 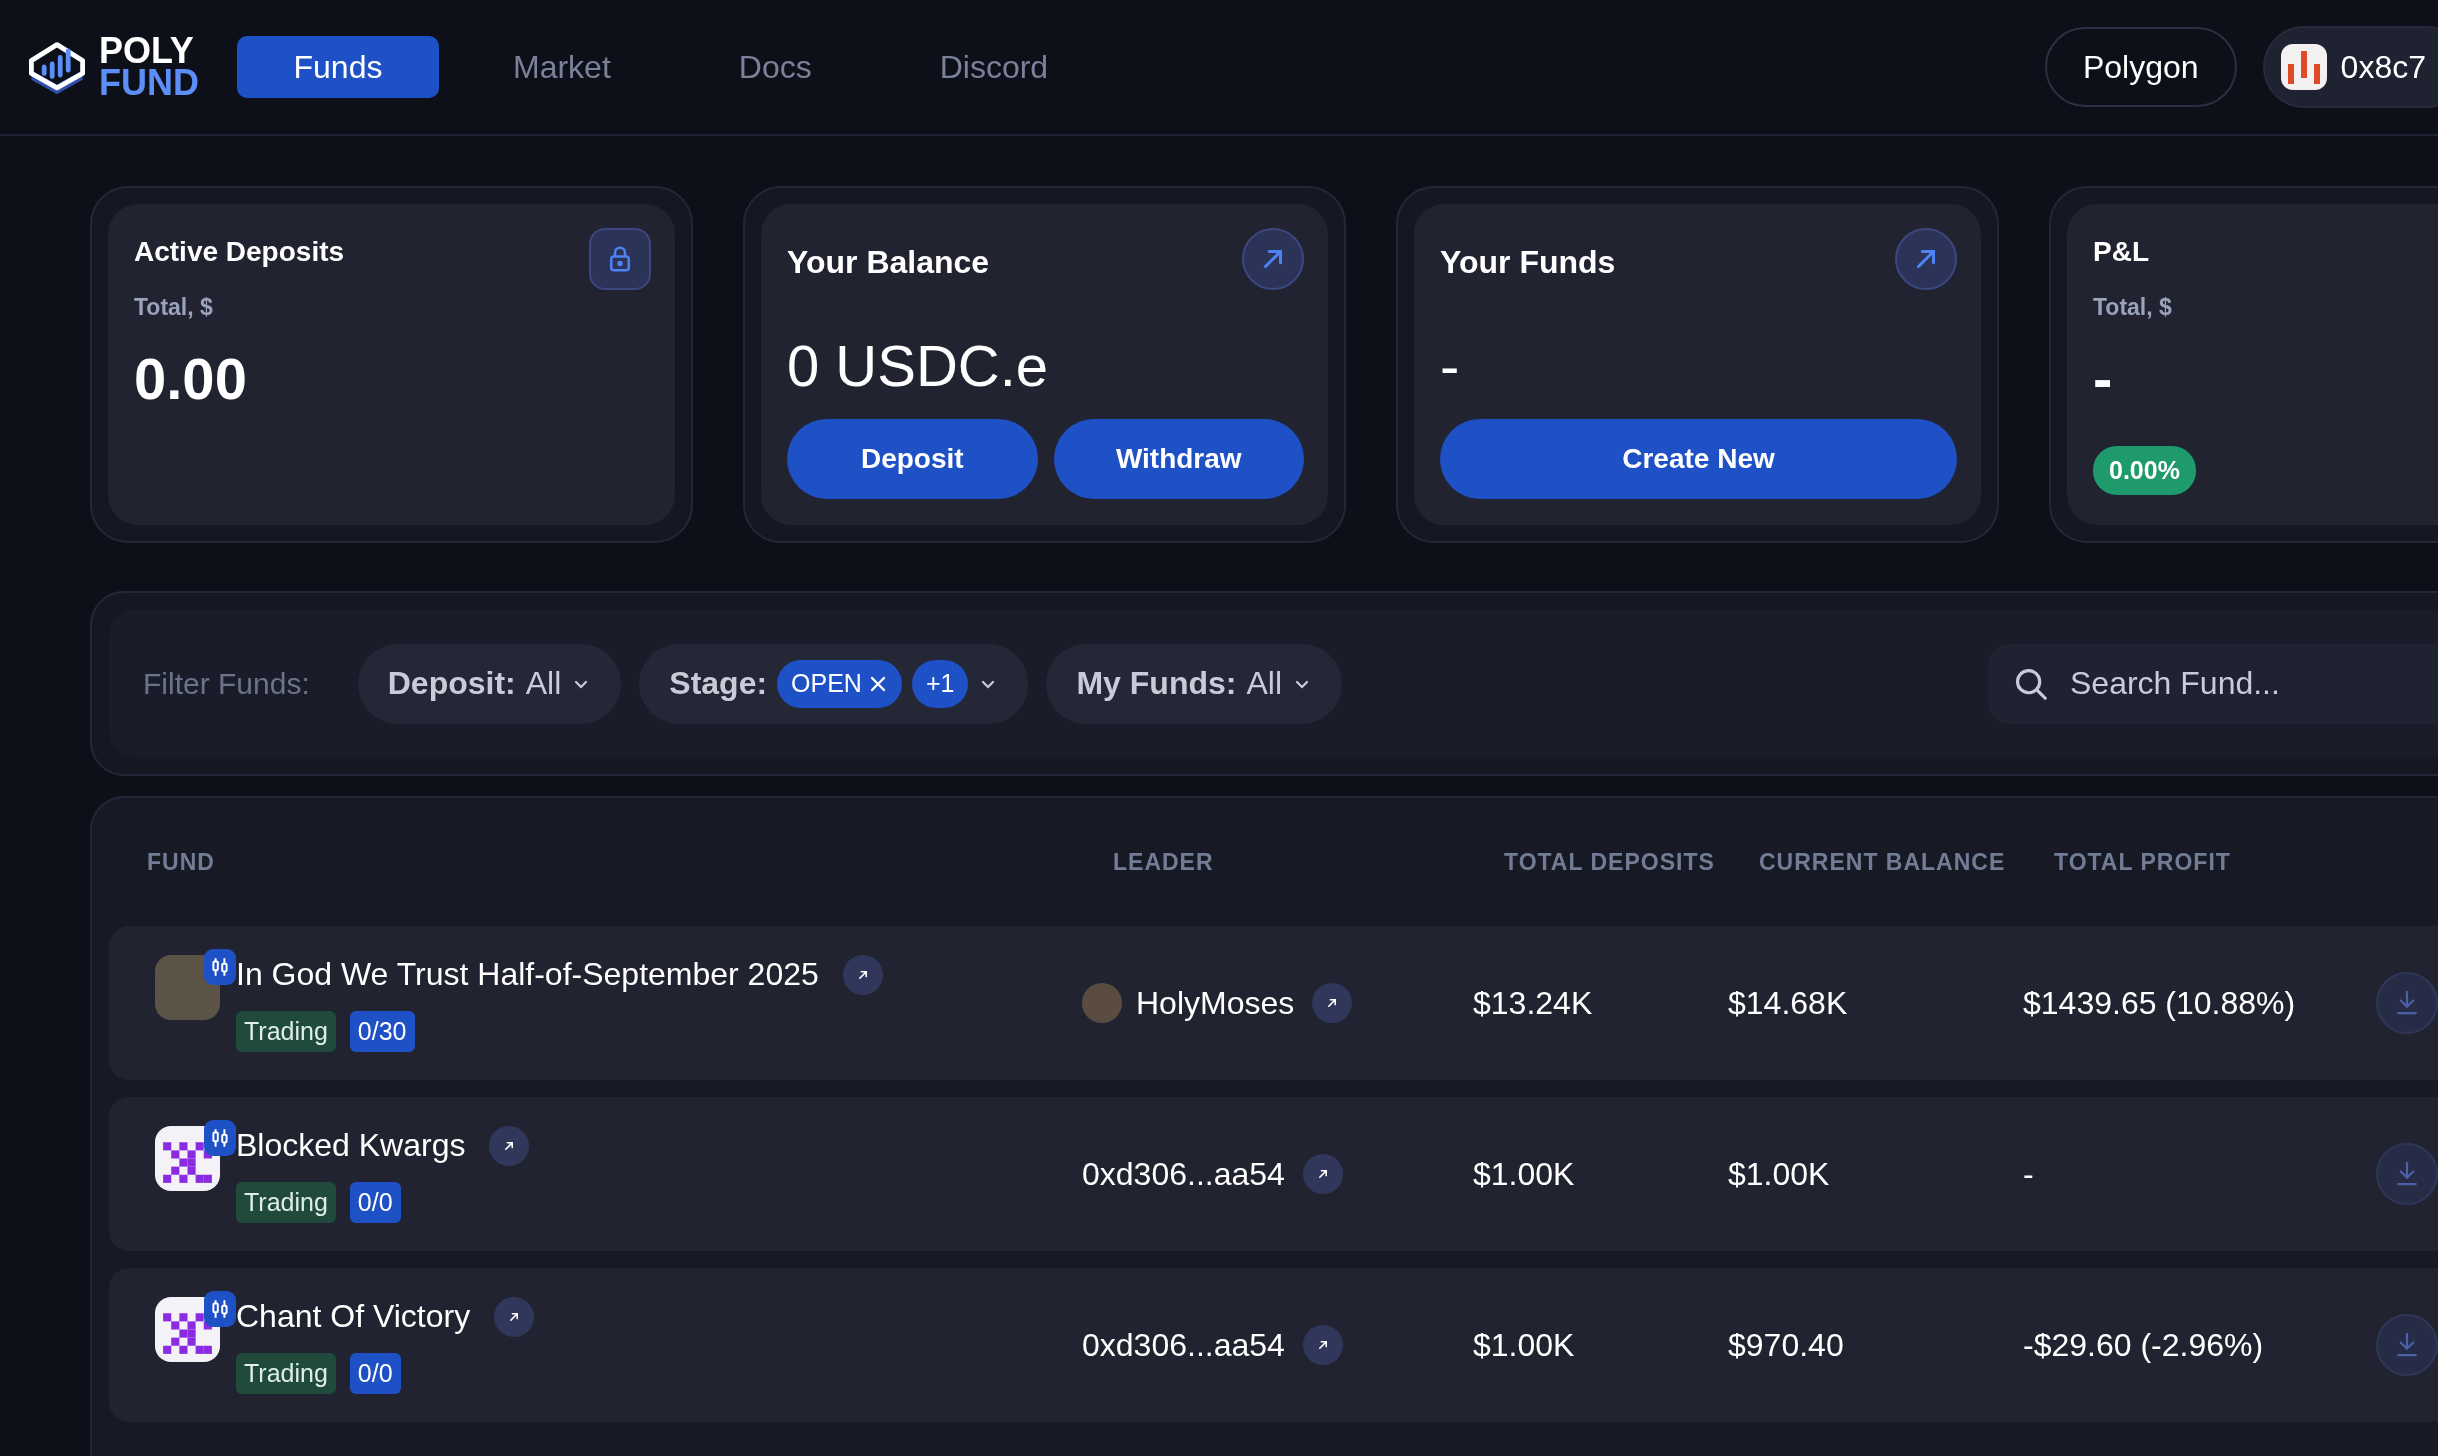 I want to click on table-cell-text: $970.40, so click(x=1786, y=1345).